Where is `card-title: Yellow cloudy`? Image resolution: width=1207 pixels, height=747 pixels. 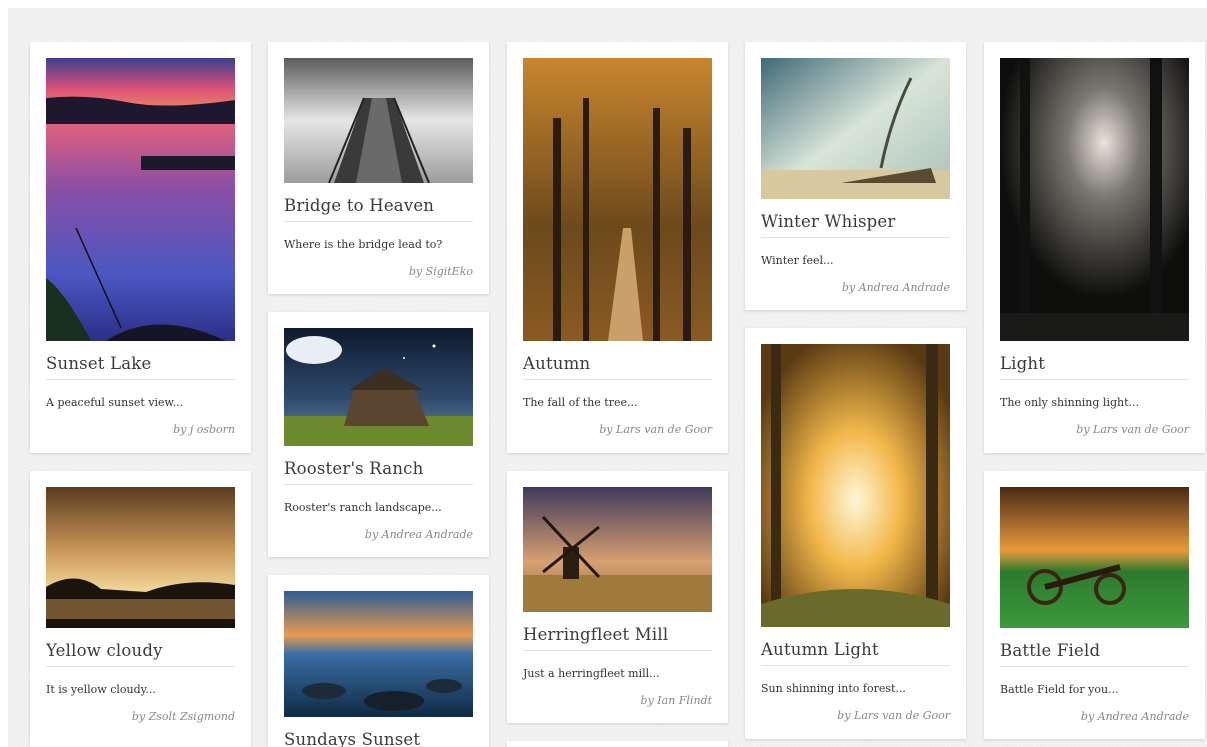 card-title: Yellow cloudy is located at coordinates (140, 654).